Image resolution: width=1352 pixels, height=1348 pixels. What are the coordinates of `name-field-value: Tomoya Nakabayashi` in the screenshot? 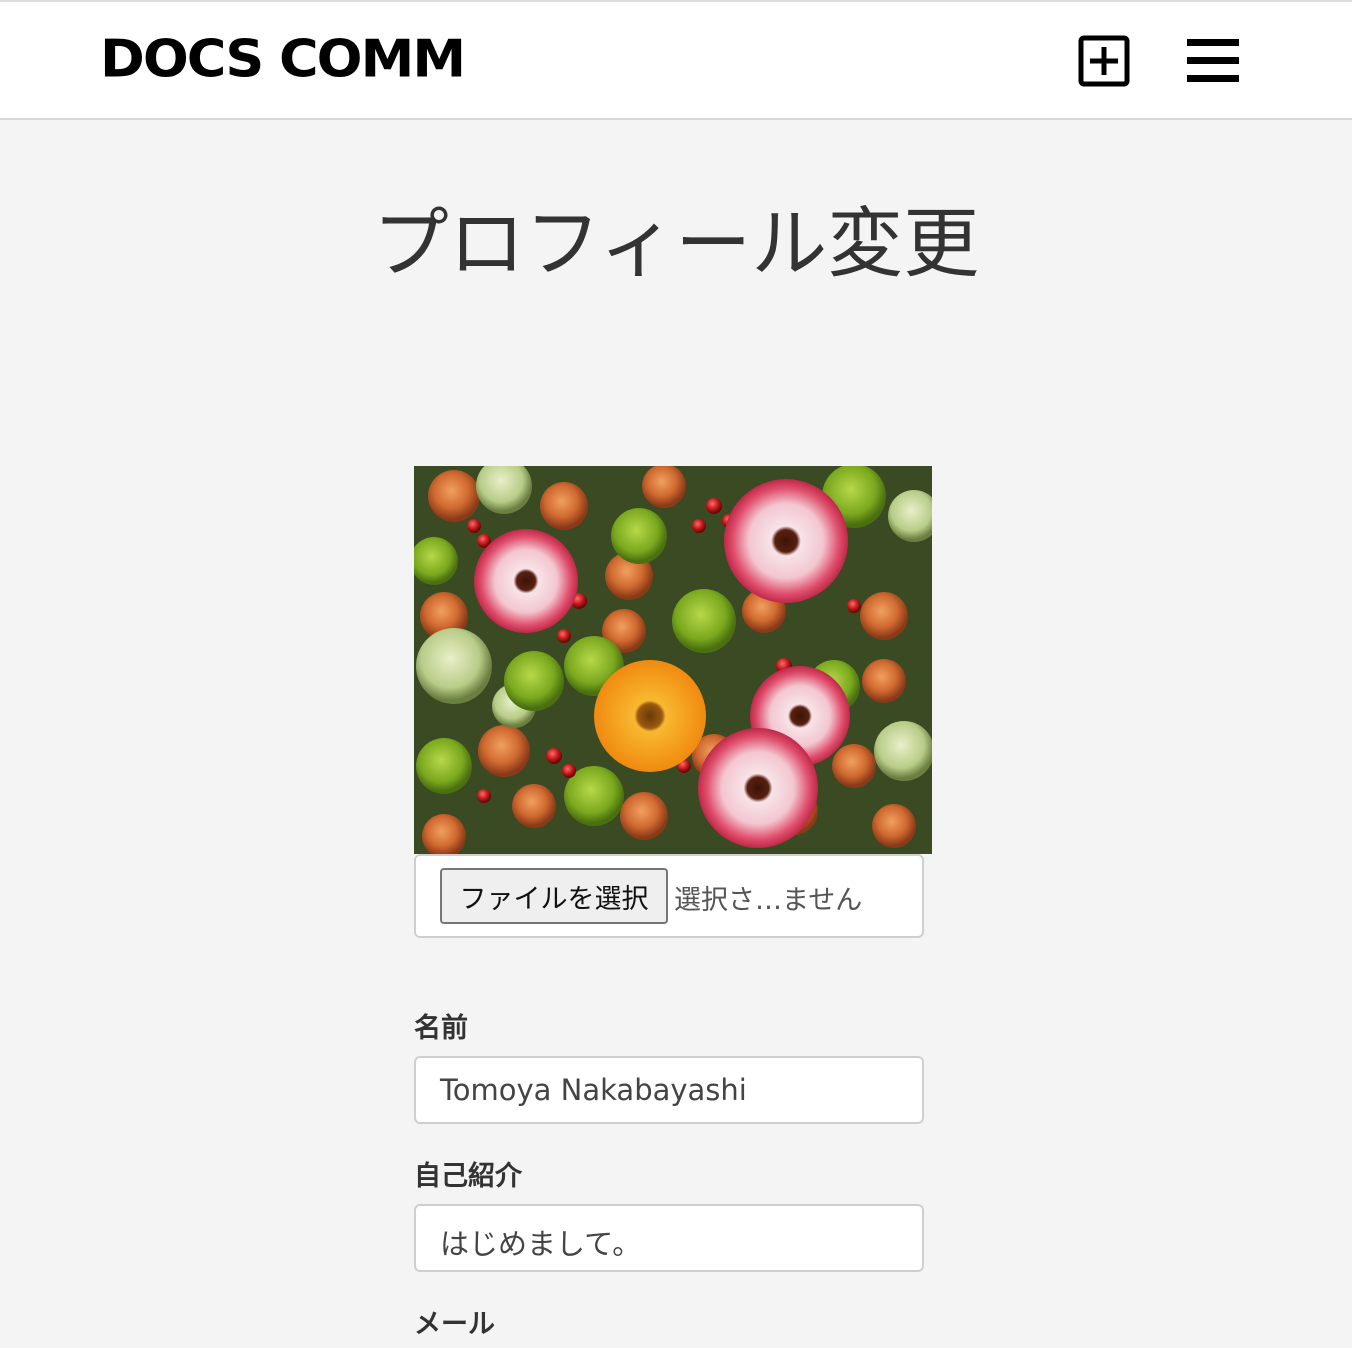 It's located at (593, 1090).